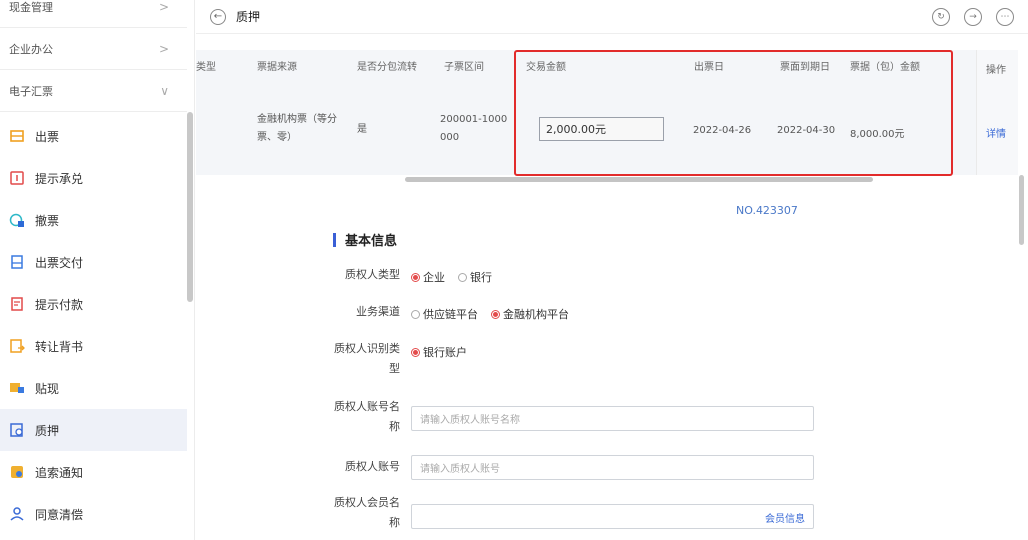 The width and height of the screenshot is (1028, 540). Describe the element at coordinates (47, 388) in the screenshot. I see `sidebar-item-label: 贴现` at that location.